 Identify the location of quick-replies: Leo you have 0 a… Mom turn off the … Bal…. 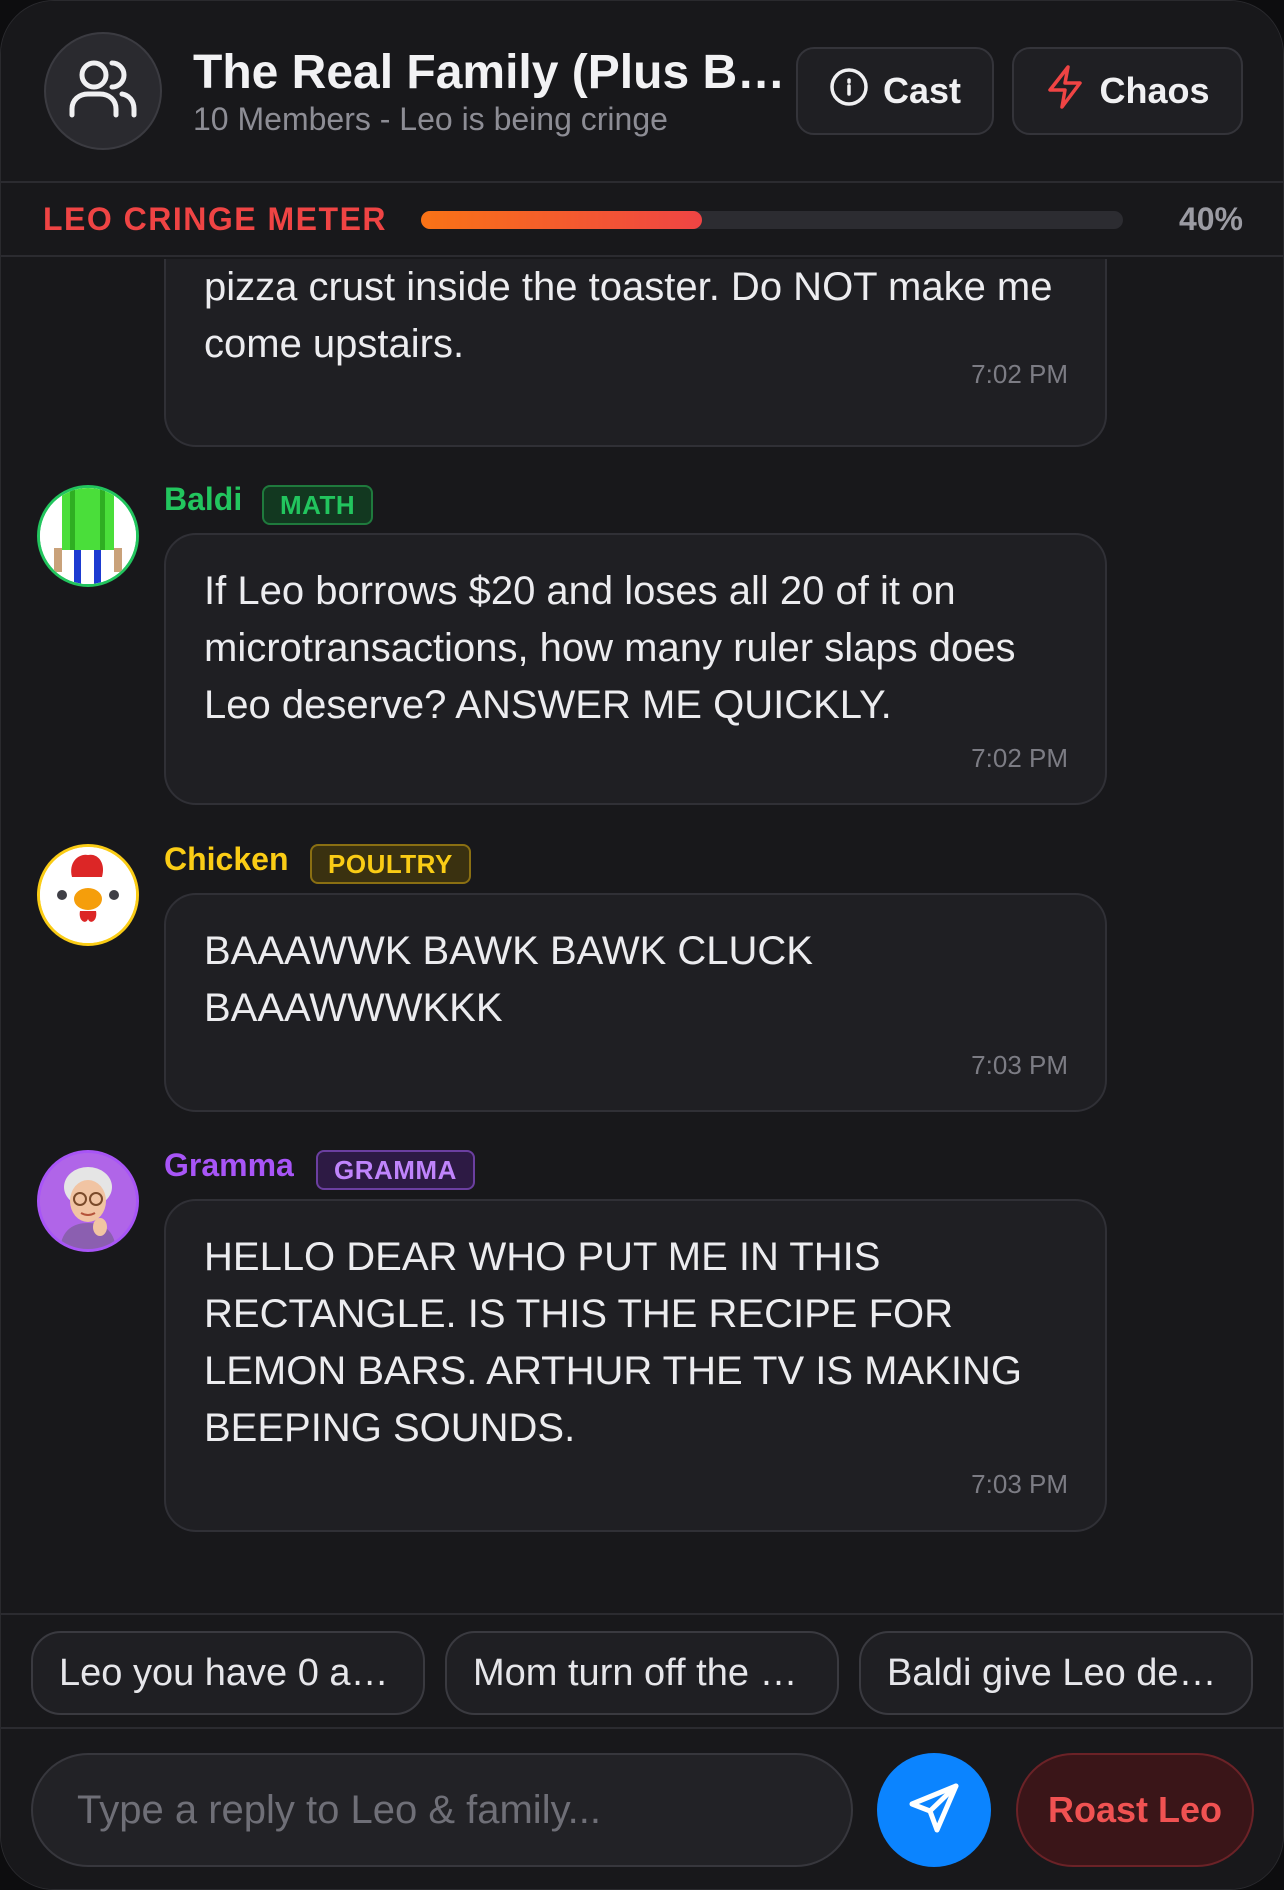
(642, 1671).